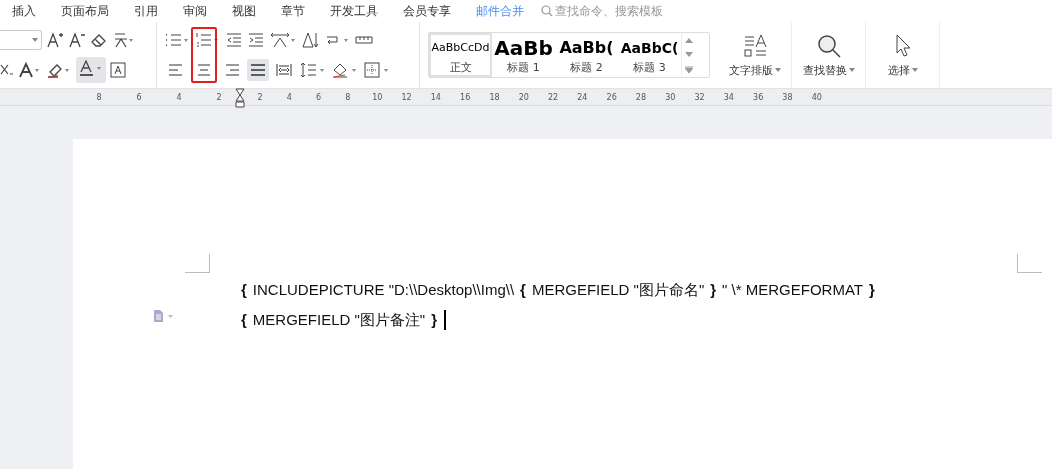 The image size is (1052, 469). I want to click on ruler-number: 40, so click(816, 97).